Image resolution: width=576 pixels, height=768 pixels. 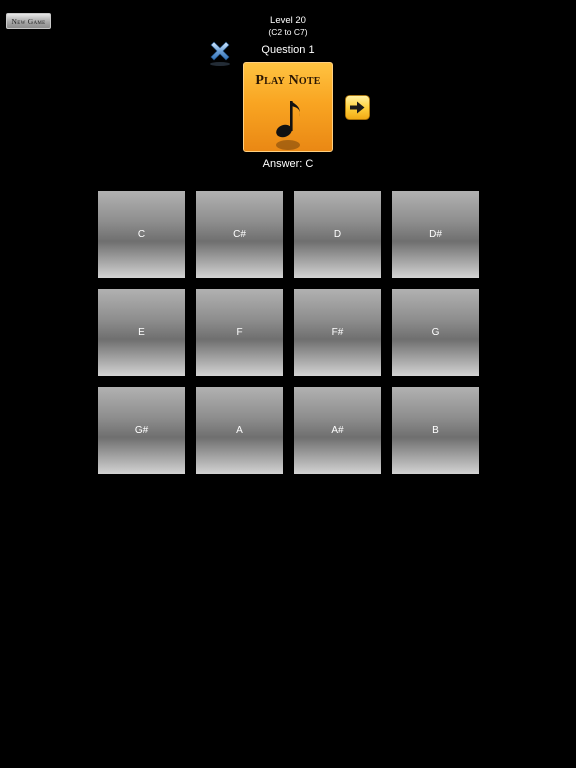 What do you see at coordinates (28, 21) in the screenshot?
I see `new-game-button: New Game` at bounding box center [28, 21].